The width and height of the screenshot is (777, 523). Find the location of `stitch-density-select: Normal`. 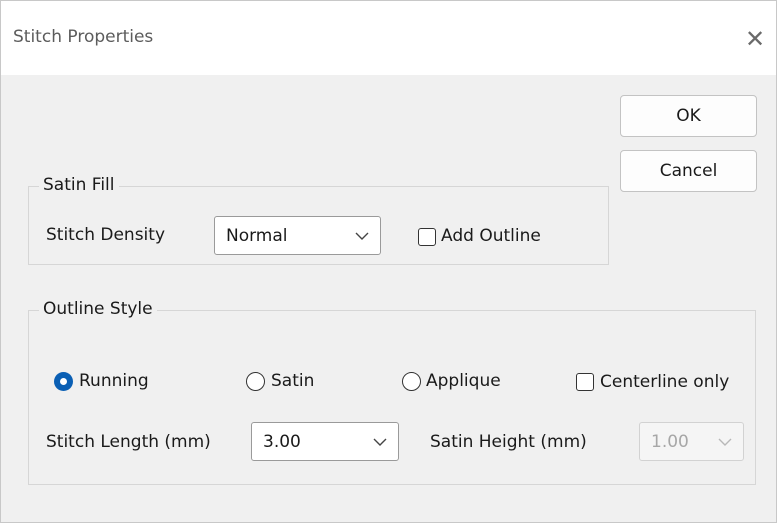

stitch-density-select: Normal is located at coordinates (297, 235).